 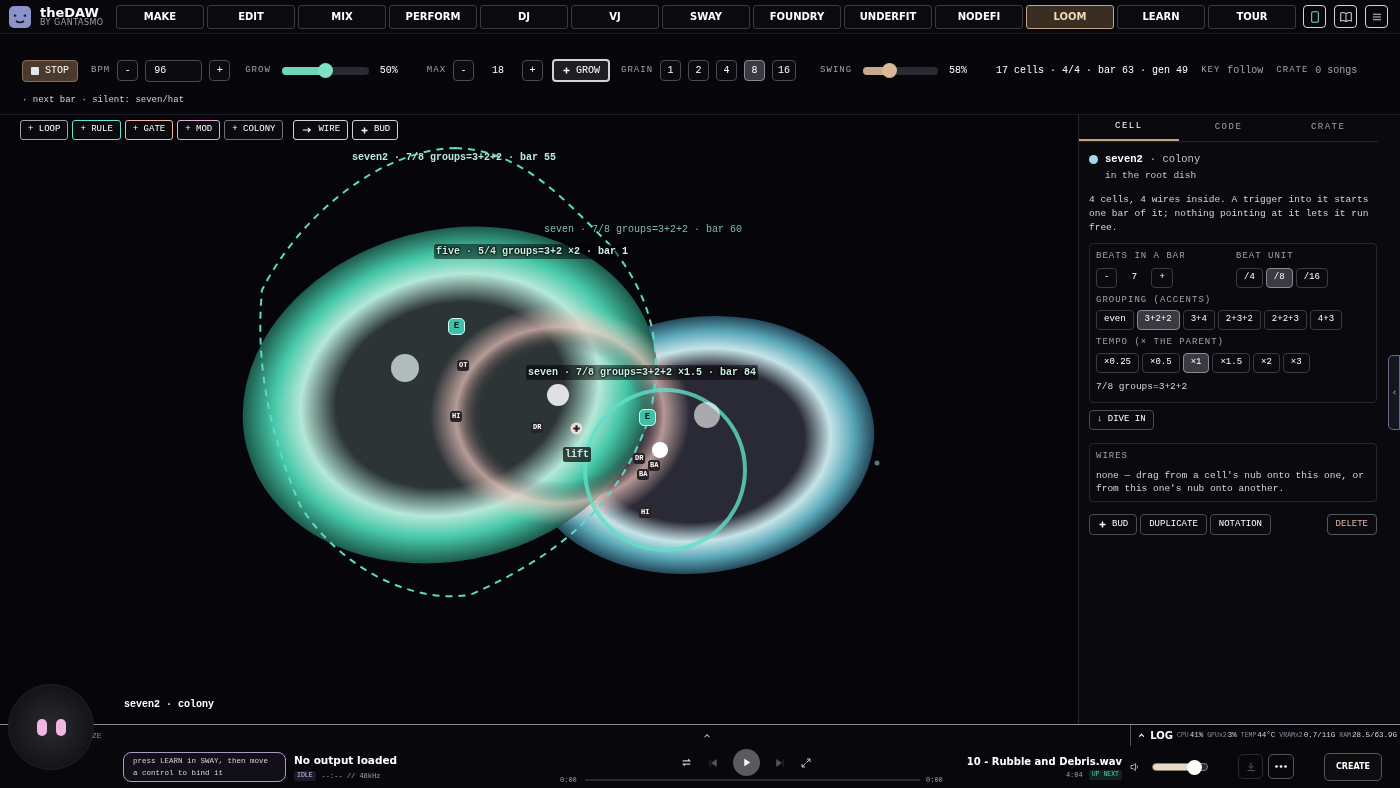 I want to click on panel-collapse-handle, so click(x=1394, y=392).